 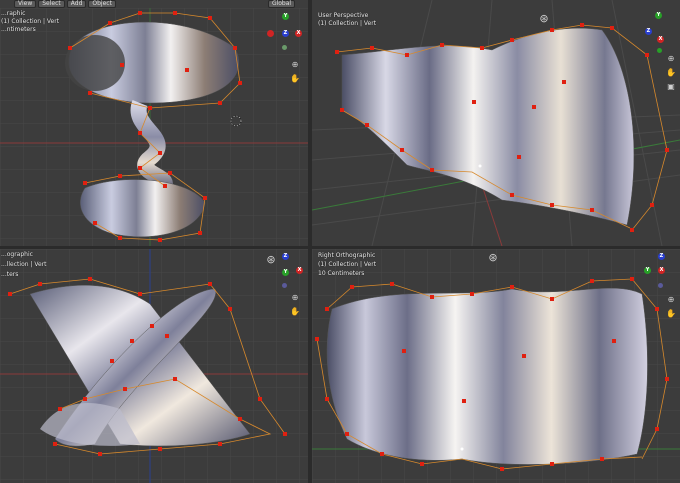 What do you see at coordinates (18, 29) in the screenshot?
I see `viewport-scale: ...ntimeters` at bounding box center [18, 29].